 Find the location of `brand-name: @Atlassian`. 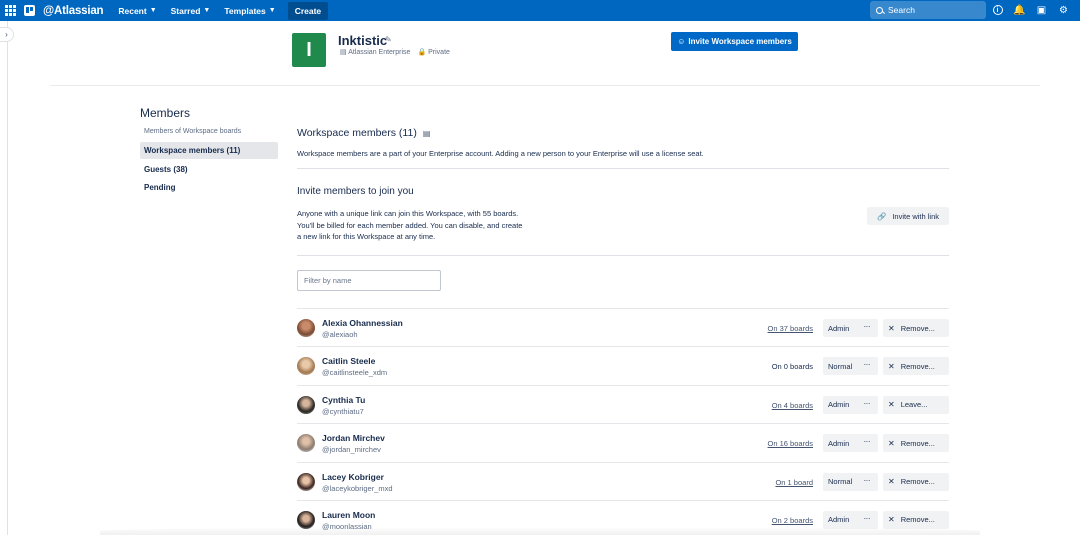

brand-name: @Atlassian is located at coordinates (73, 11).